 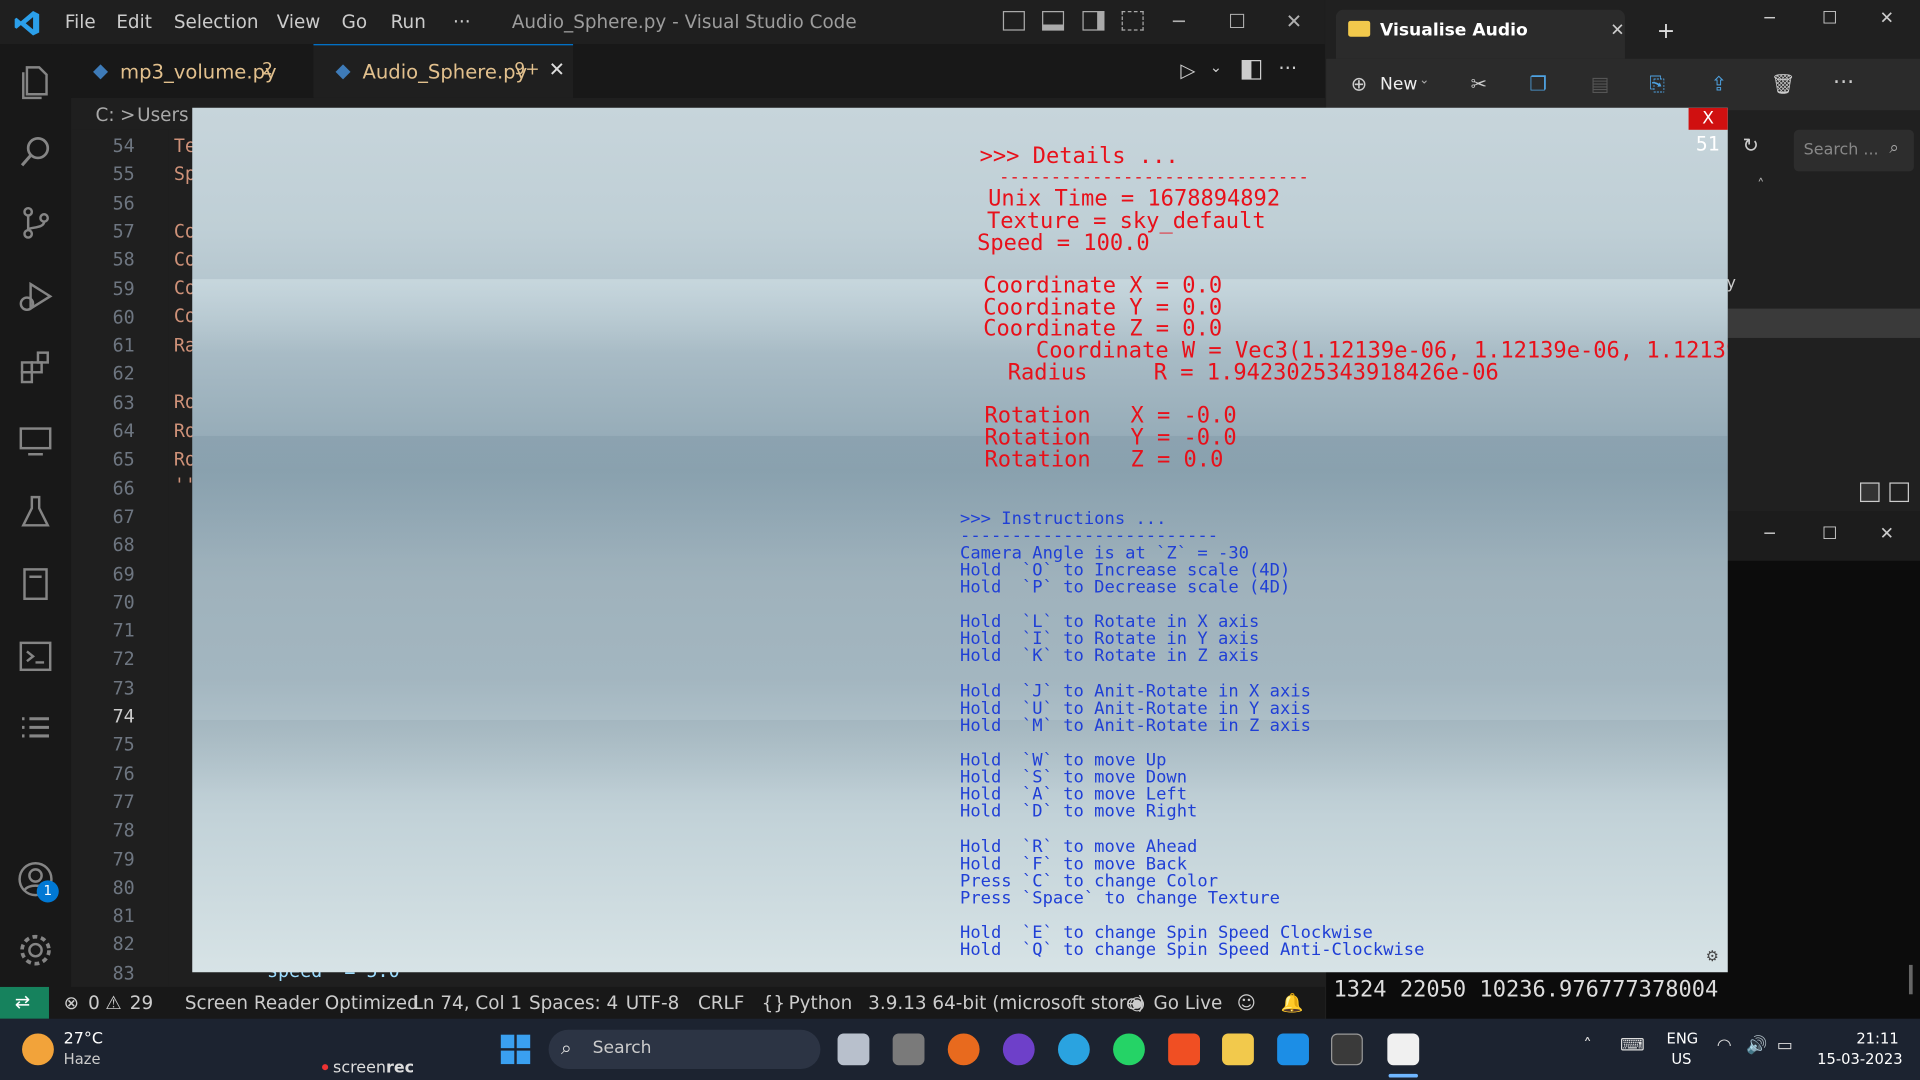 What do you see at coordinates (1479, 83) in the screenshot?
I see `cut-icon: ✂` at bounding box center [1479, 83].